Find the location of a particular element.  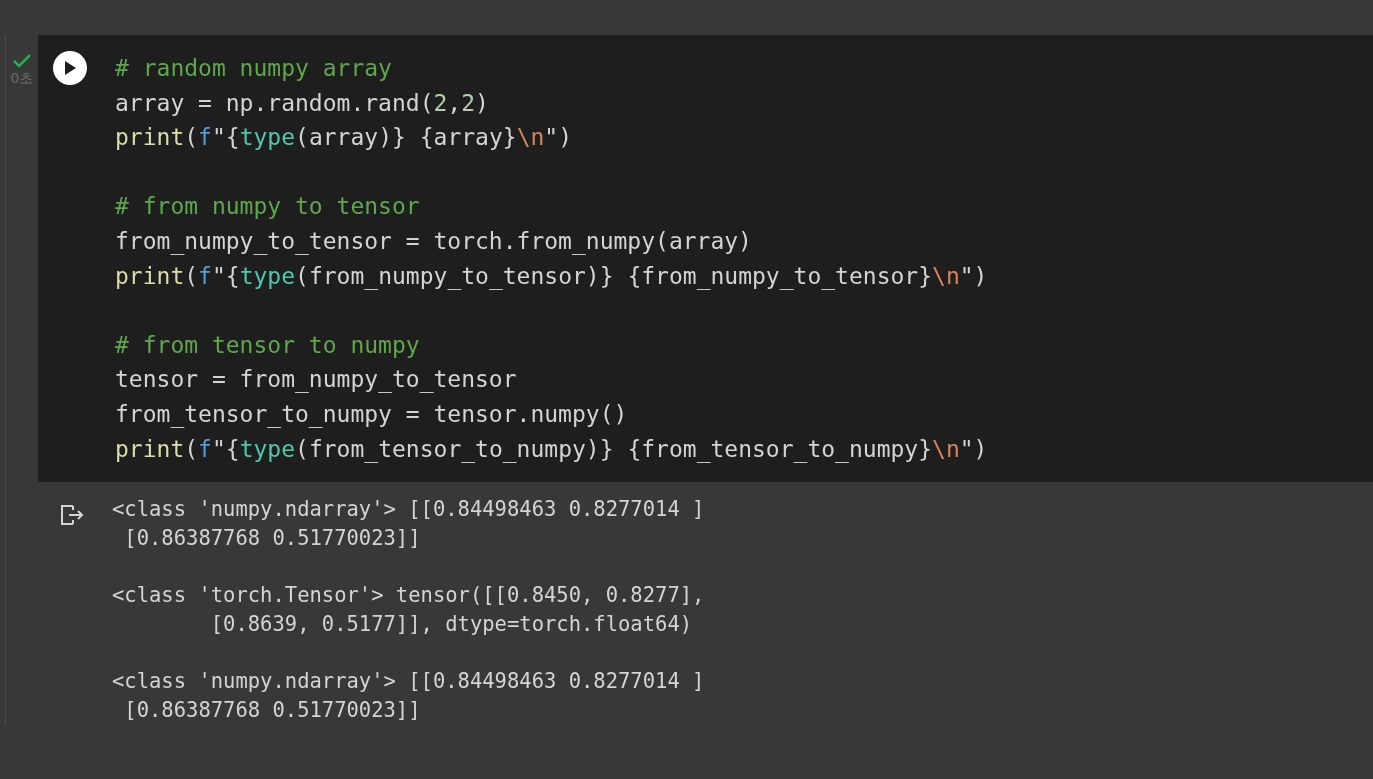

output-icon is located at coordinates (72, 515).